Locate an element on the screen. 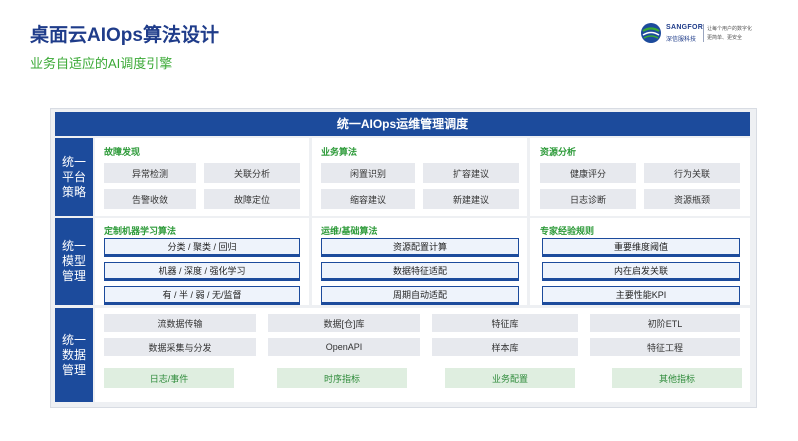 This screenshot has height=441, width=798. chip-feature-engineering: 特征工程 is located at coordinates (665, 347).